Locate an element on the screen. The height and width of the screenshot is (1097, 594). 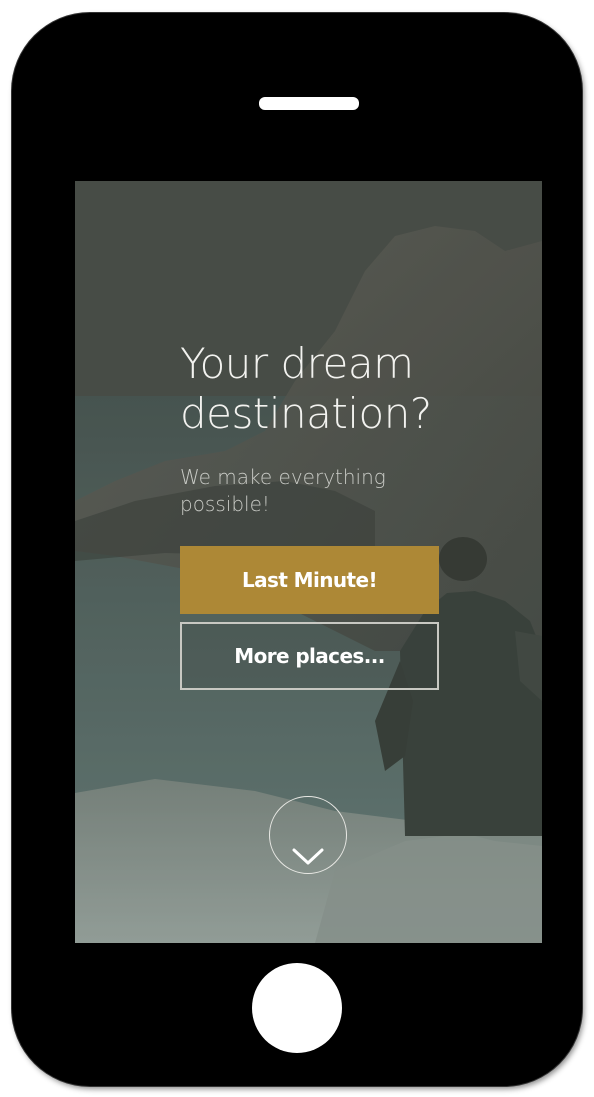
chevron-down-icon is located at coordinates (308, 856).